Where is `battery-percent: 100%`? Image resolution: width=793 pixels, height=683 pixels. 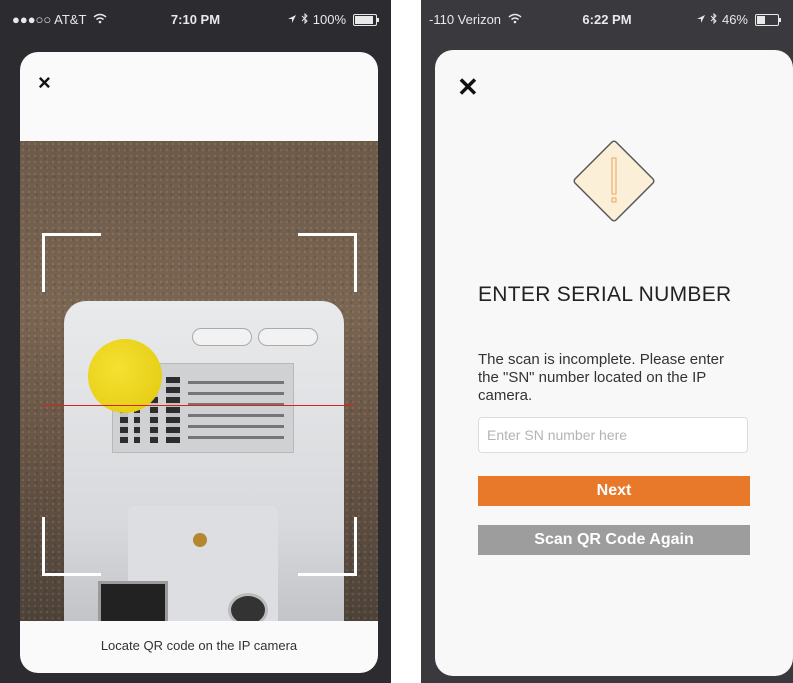
battery-percent: 100% is located at coordinates (329, 19).